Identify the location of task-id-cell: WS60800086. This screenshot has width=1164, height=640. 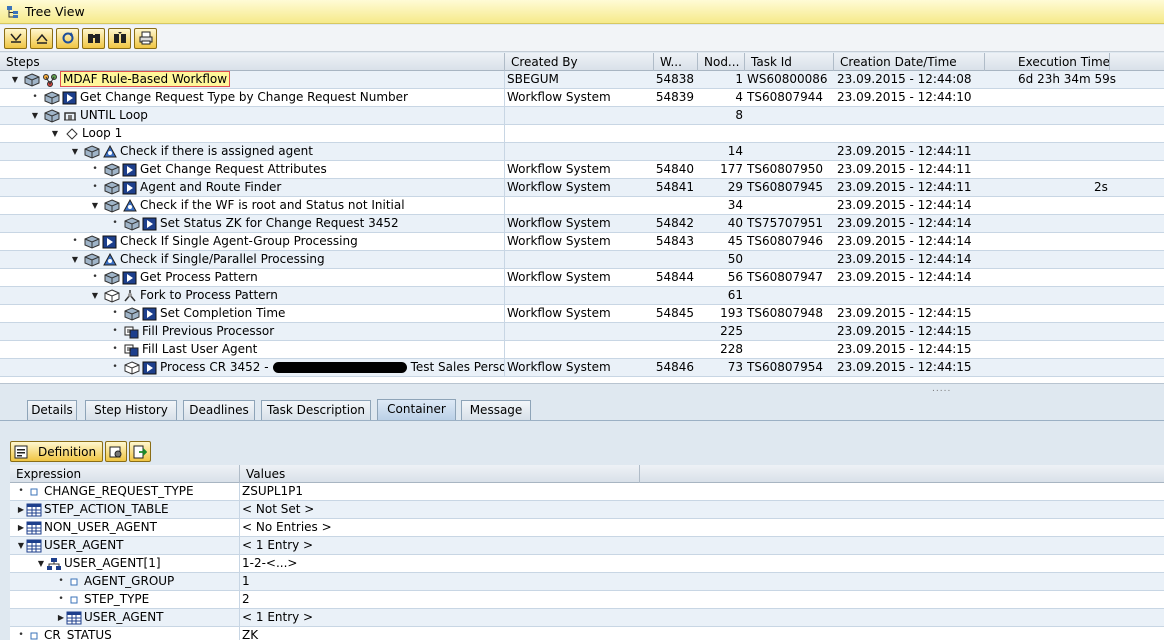
(787, 79).